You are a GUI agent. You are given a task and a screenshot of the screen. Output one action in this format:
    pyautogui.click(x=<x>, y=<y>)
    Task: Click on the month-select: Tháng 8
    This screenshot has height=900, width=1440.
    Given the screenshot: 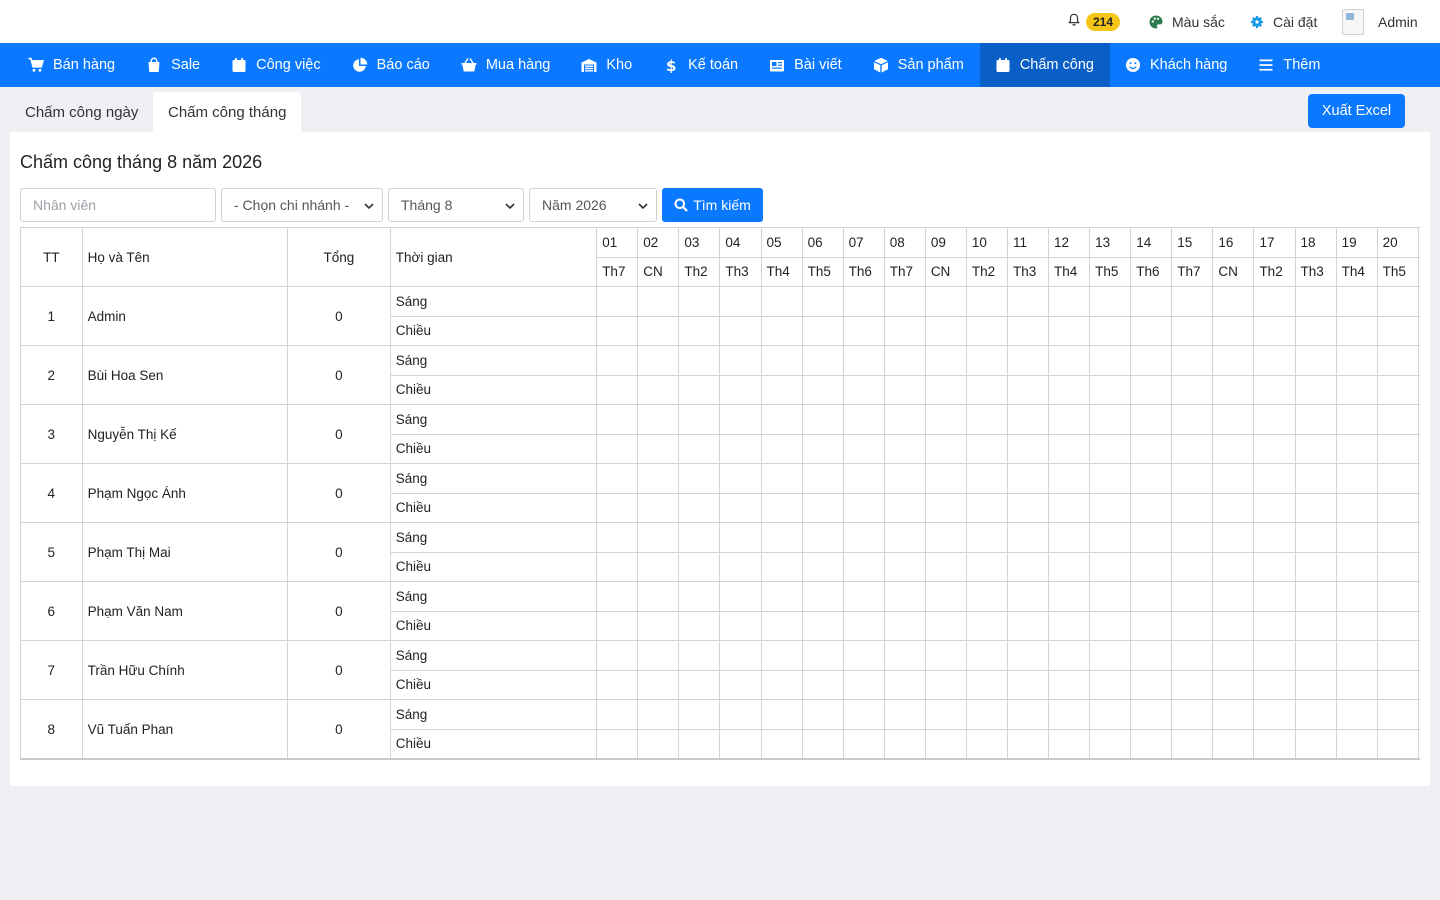 What is the action you would take?
    pyautogui.click(x=456, y=205)
    